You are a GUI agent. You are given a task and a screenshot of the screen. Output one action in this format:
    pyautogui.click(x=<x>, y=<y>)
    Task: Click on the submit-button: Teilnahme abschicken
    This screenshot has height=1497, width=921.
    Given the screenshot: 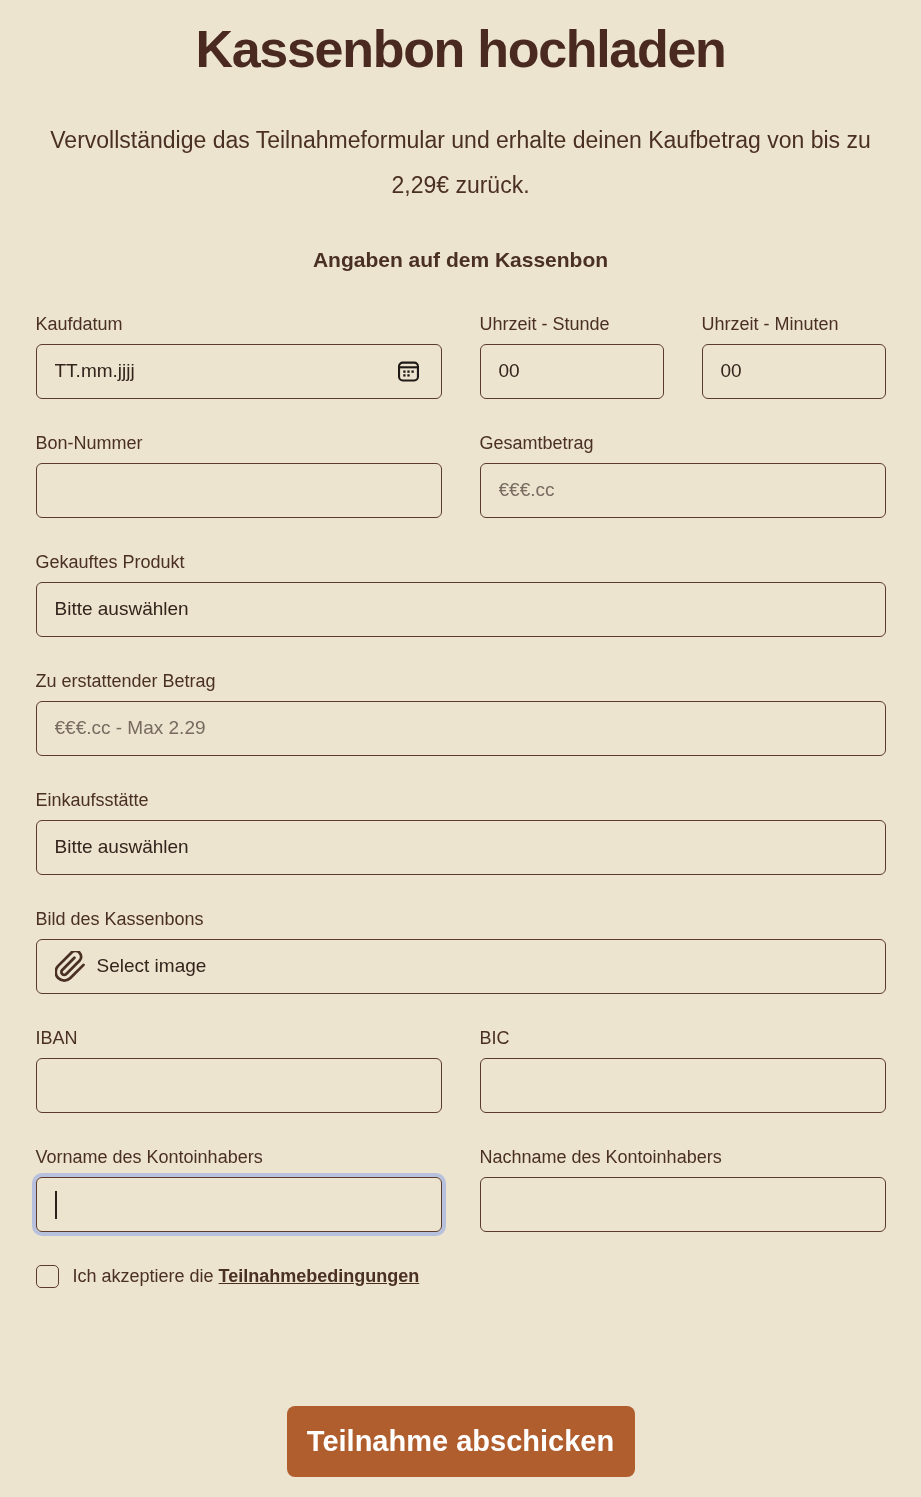 What is the action you would take?
    pyautogui.click(x=460, y=1441)
    